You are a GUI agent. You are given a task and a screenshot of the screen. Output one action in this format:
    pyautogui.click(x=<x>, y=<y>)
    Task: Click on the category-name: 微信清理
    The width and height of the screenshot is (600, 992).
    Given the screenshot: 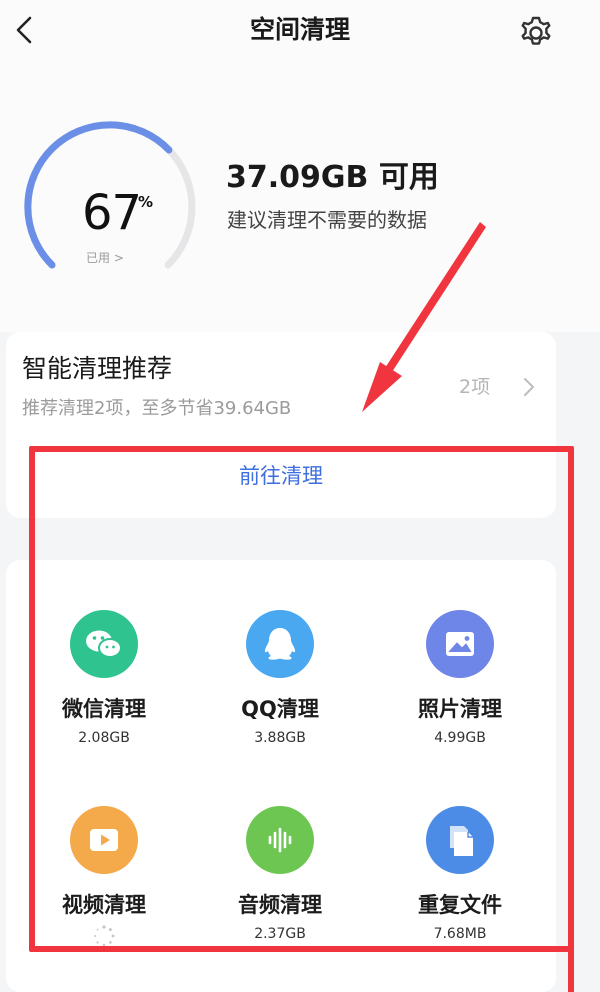 What is the action you would take?
    pyautogui.click(x=104, y=709)
    